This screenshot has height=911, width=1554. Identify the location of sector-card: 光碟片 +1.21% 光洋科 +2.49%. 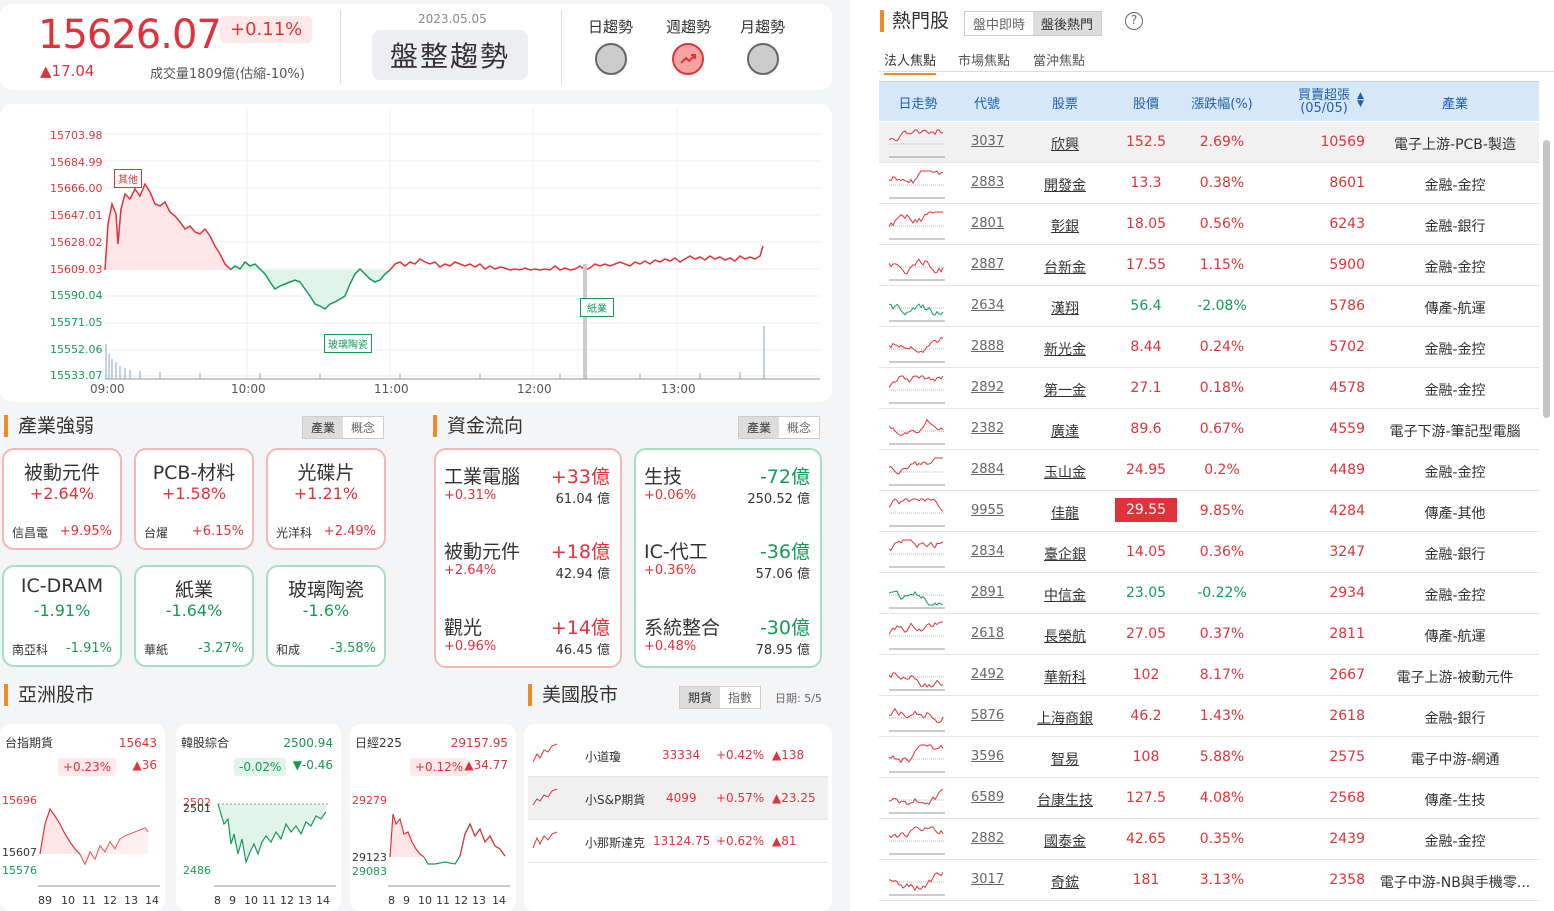
(326, 499).